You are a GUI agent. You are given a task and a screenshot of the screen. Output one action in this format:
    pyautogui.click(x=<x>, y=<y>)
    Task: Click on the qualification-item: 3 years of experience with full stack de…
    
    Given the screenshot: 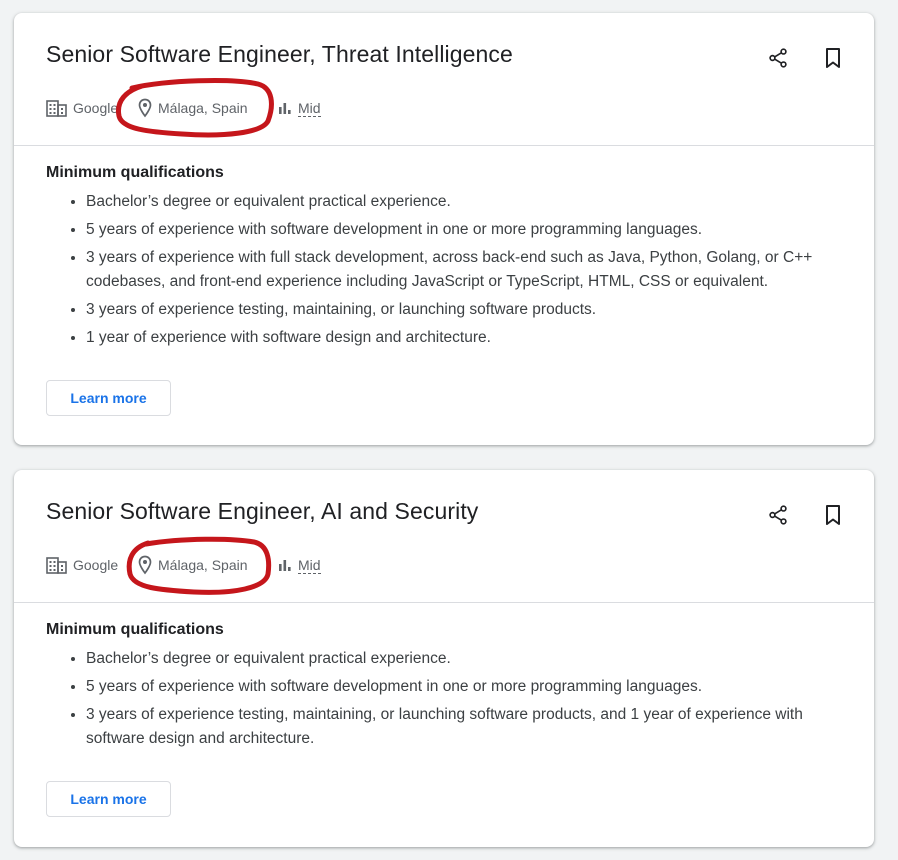 What is the action you would take?
    pyautogui.click(x=464, y=270)
    